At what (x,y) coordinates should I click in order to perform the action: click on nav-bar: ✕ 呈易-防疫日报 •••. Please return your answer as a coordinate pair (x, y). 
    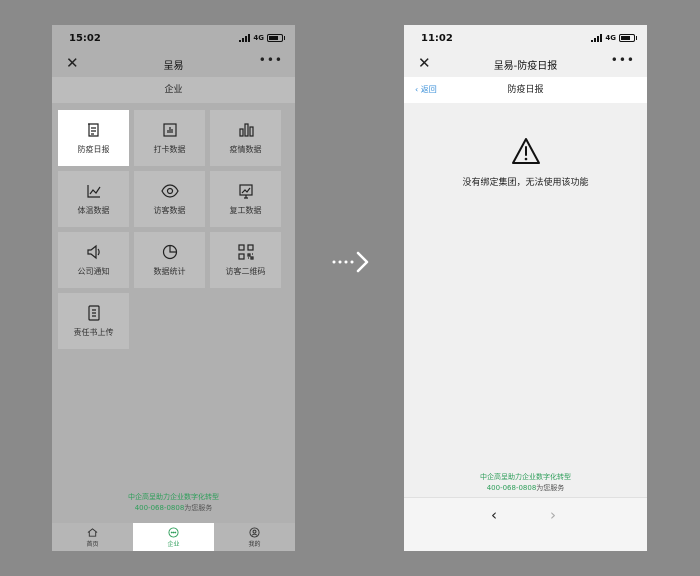
    Looking at the image, I should click on (525, 64).